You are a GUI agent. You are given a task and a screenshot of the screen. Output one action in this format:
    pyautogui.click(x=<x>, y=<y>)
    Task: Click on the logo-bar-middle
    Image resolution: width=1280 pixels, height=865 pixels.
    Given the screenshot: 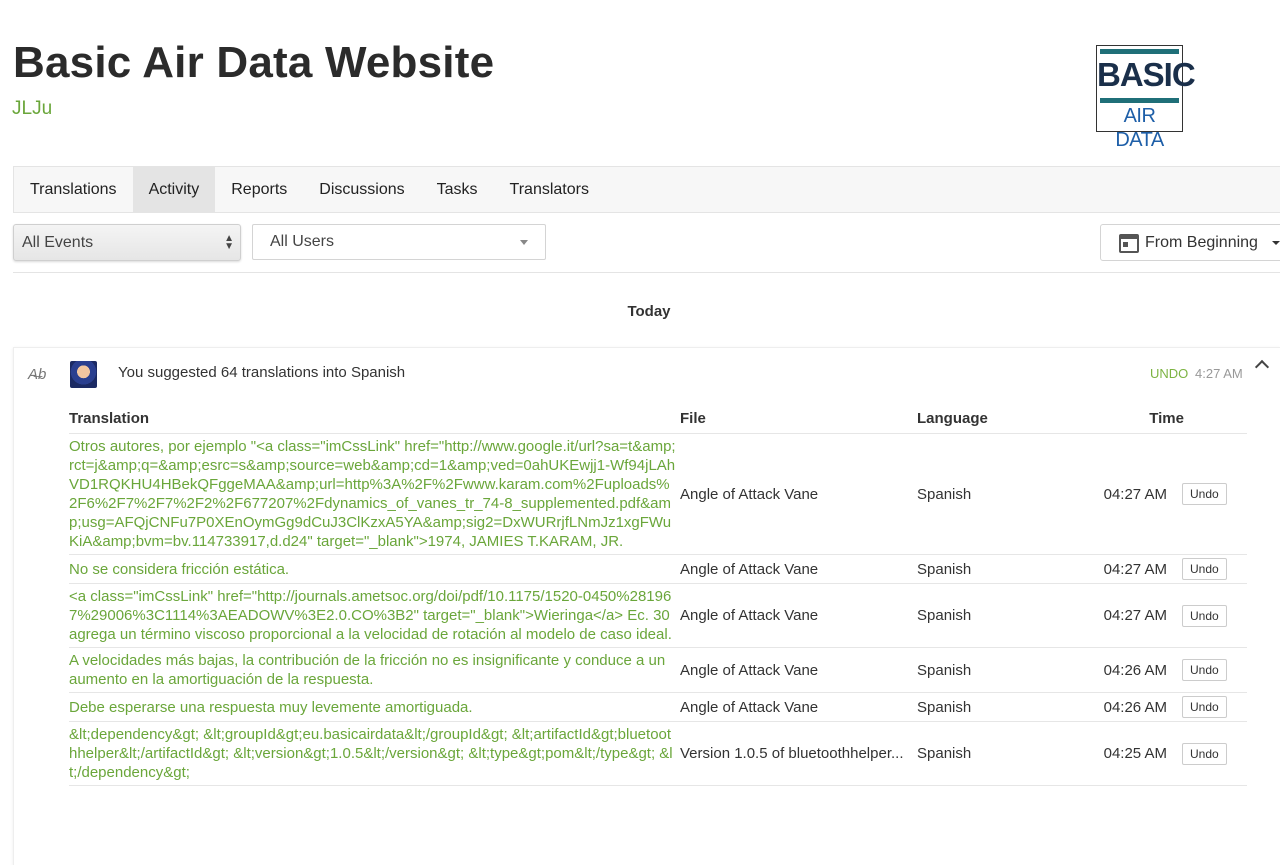 What is the action you would take?
    pyautogui.click(x=1139, y=100)
    